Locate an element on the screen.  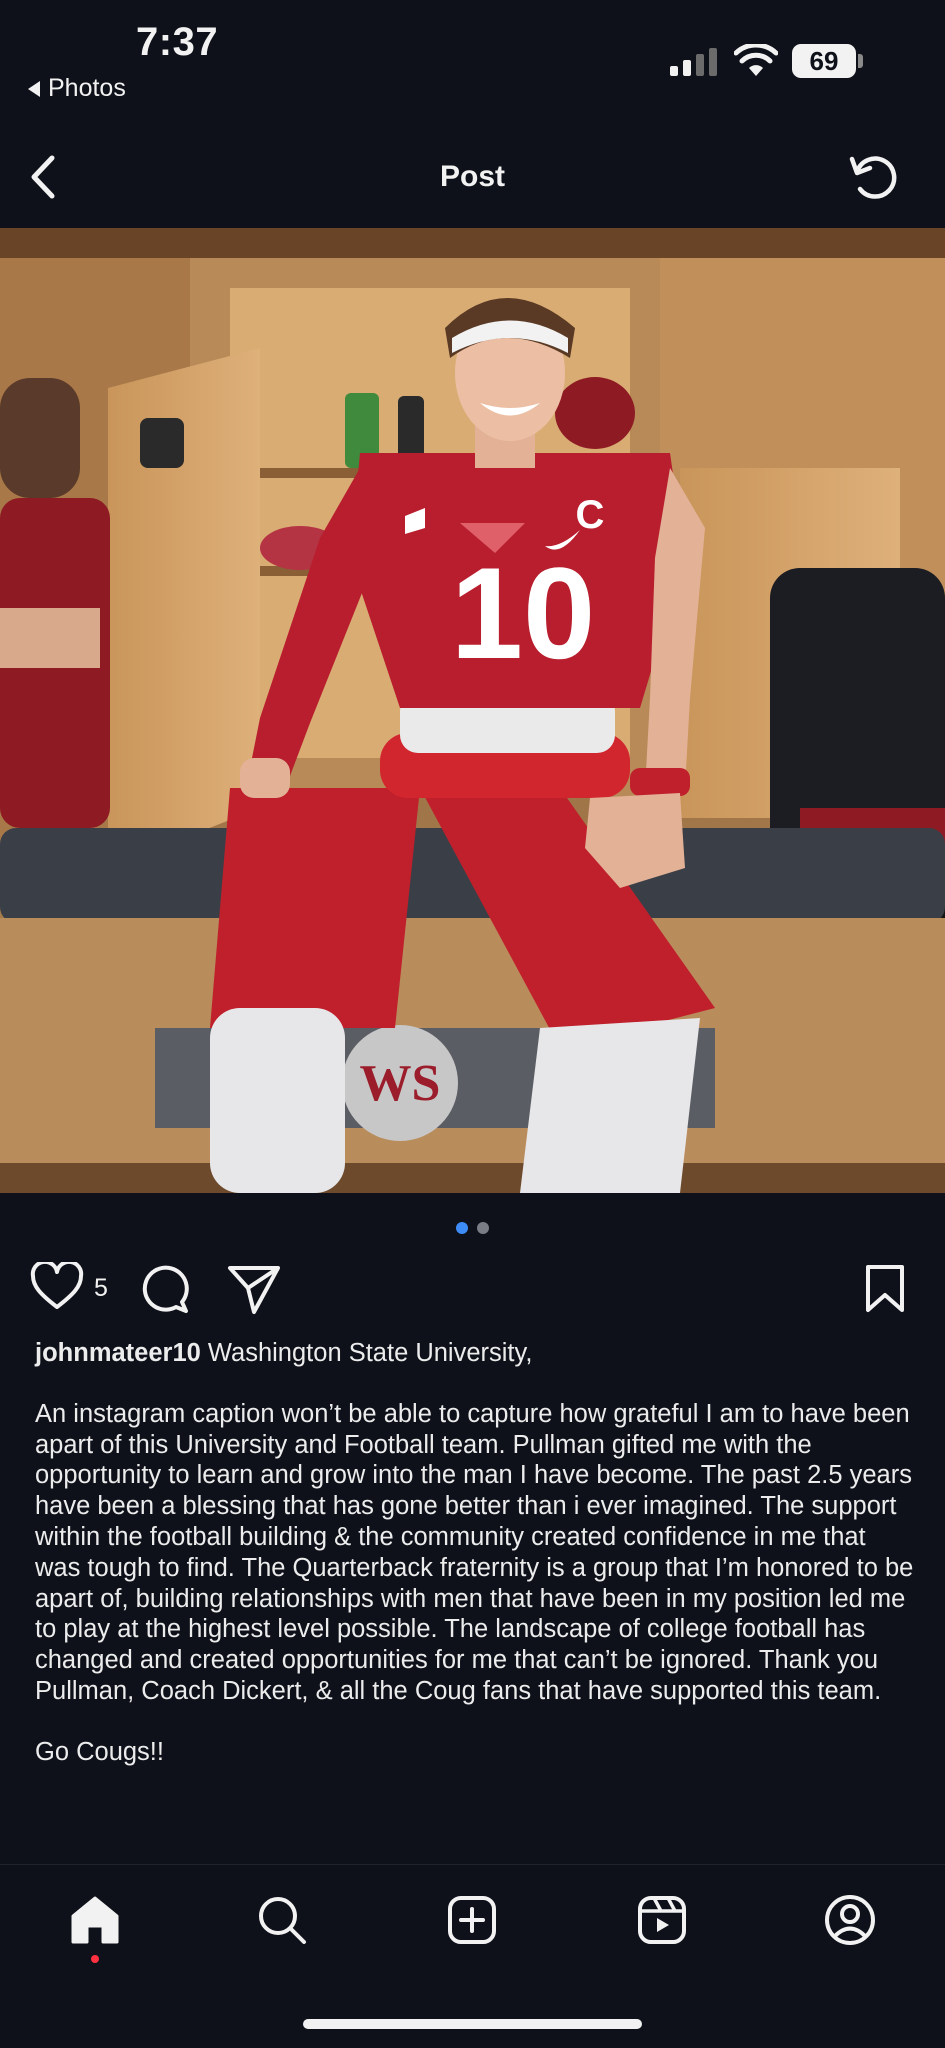
page-title: Post is located at coordinates (472, 176).